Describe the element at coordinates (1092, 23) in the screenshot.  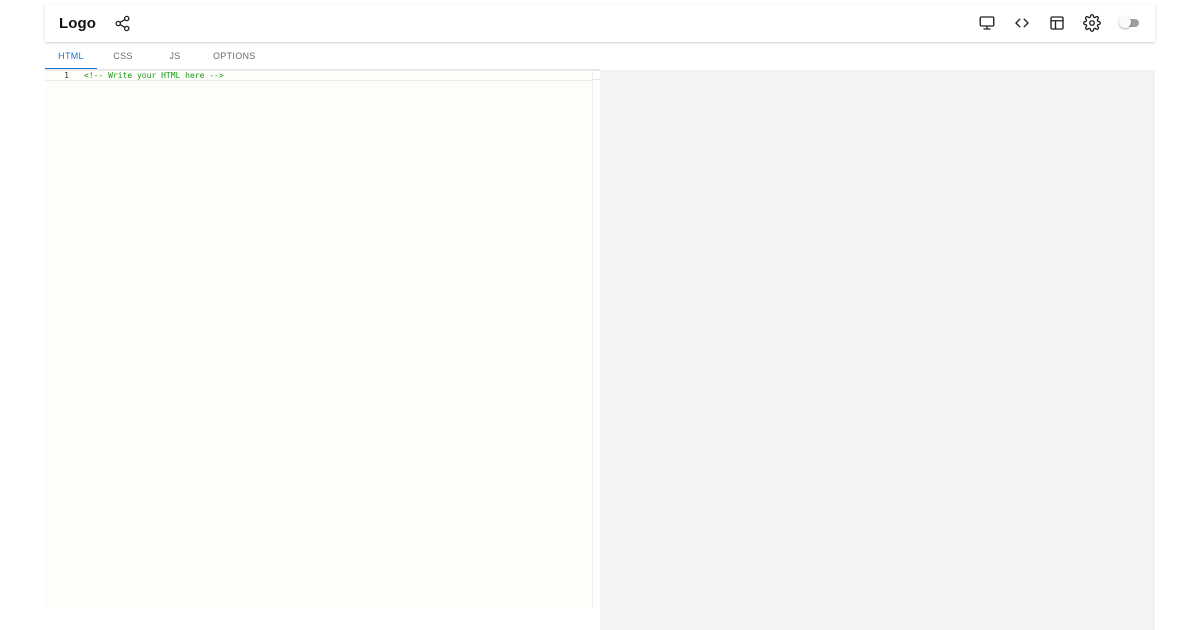
I see `gear-icon` at that location.